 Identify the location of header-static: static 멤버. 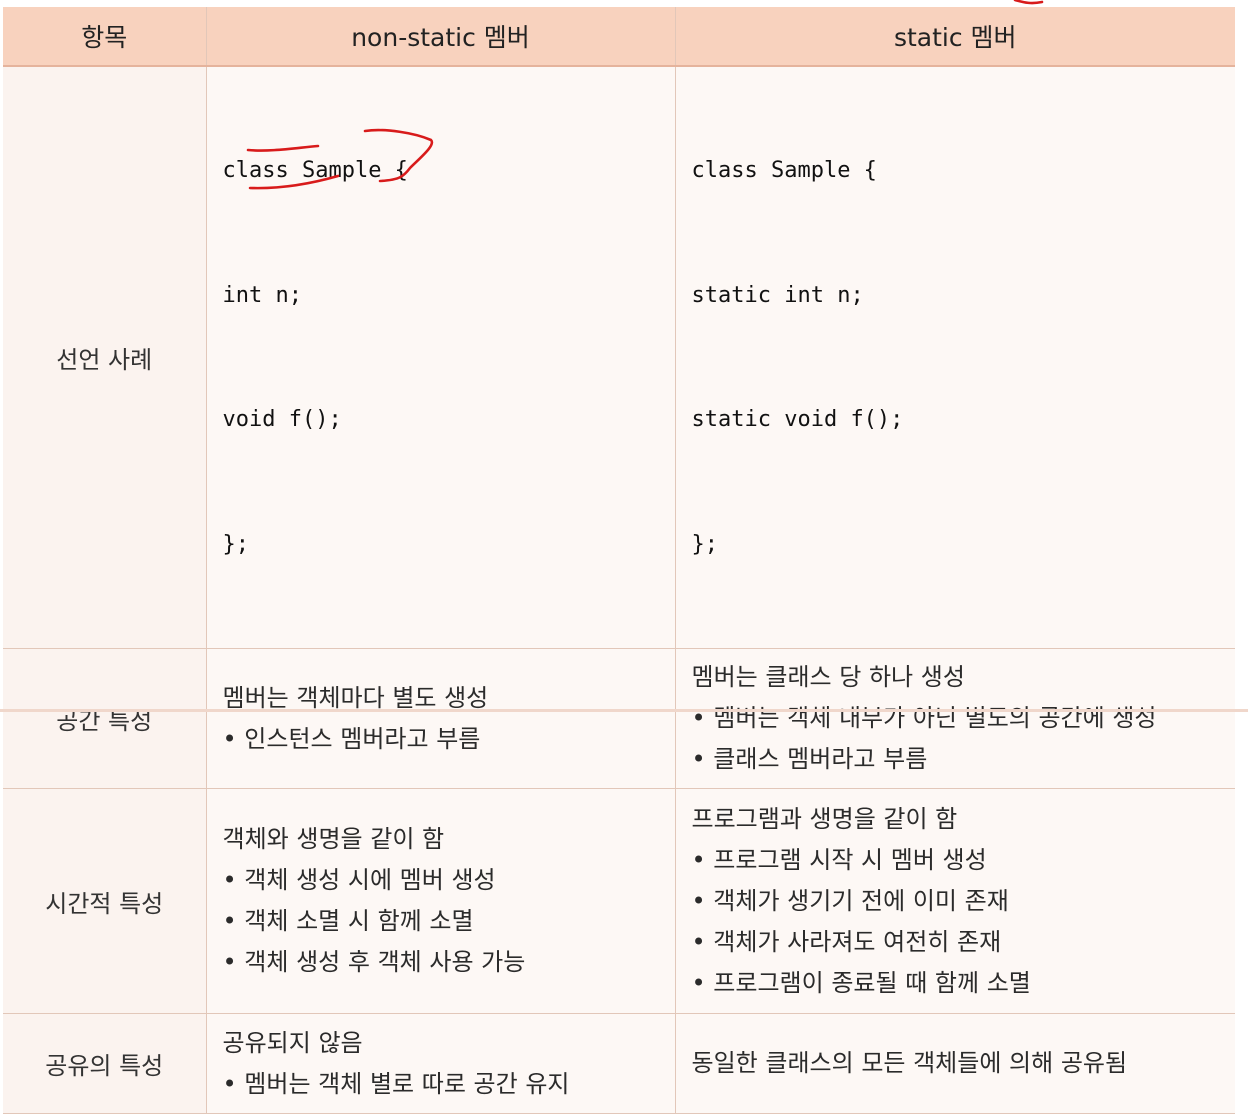
(955, 37).